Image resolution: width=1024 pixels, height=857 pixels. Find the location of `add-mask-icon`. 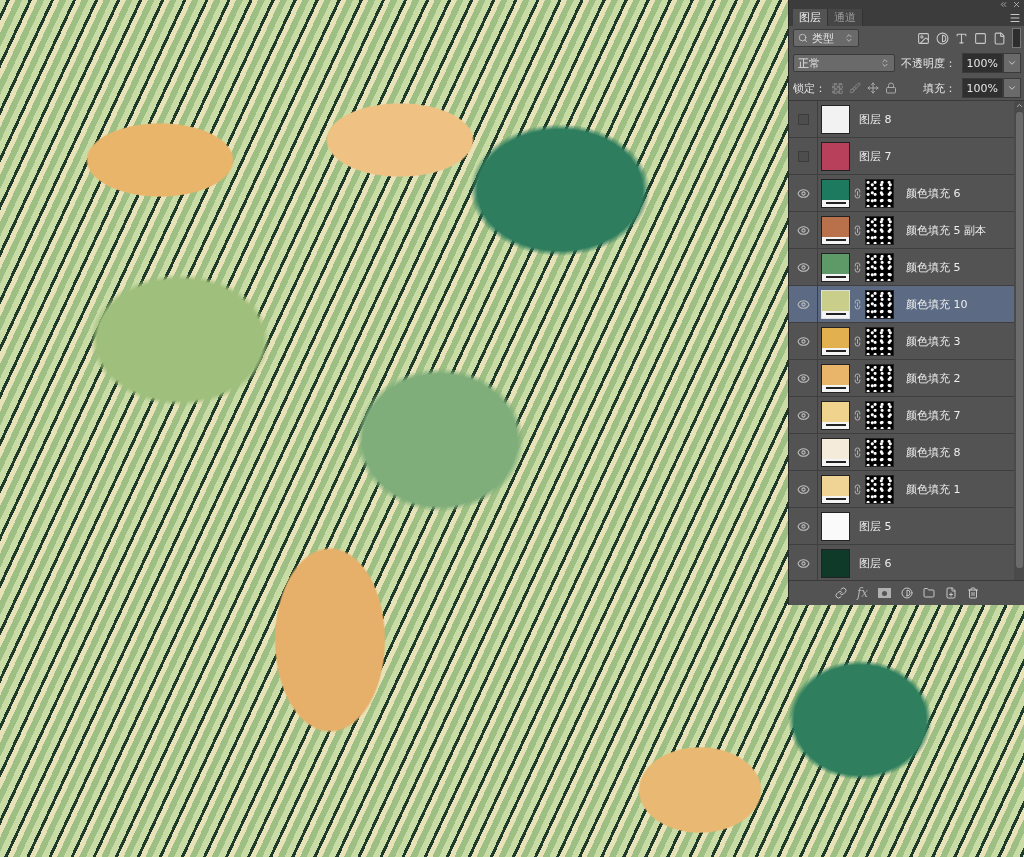

add-mask-icon is located at coordinates (885, 593).